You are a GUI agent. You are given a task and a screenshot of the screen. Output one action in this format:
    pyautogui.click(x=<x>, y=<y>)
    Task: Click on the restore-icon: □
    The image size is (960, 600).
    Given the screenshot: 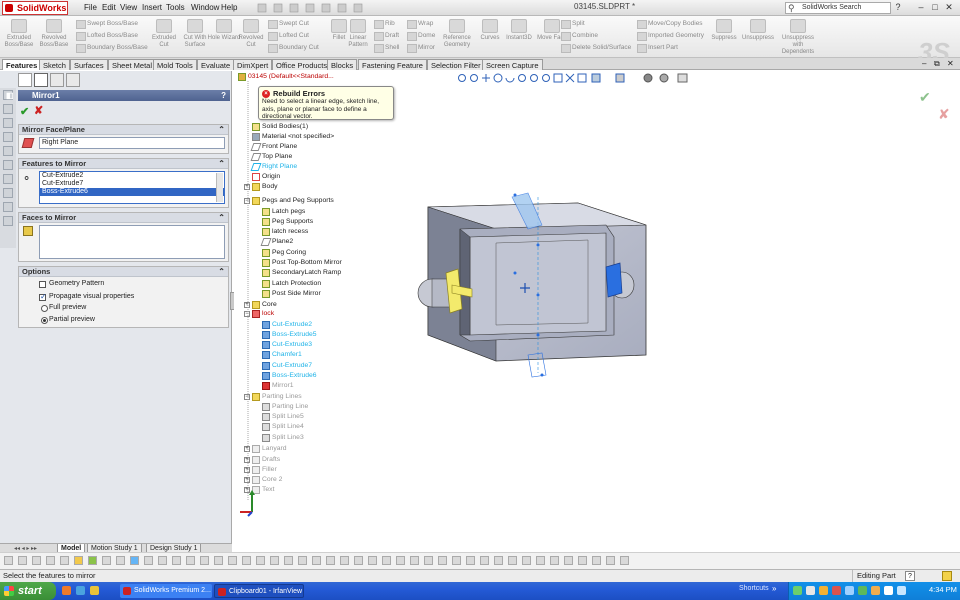 What is the action you would take?
    pyautogui.click(x=935, y=7)
    